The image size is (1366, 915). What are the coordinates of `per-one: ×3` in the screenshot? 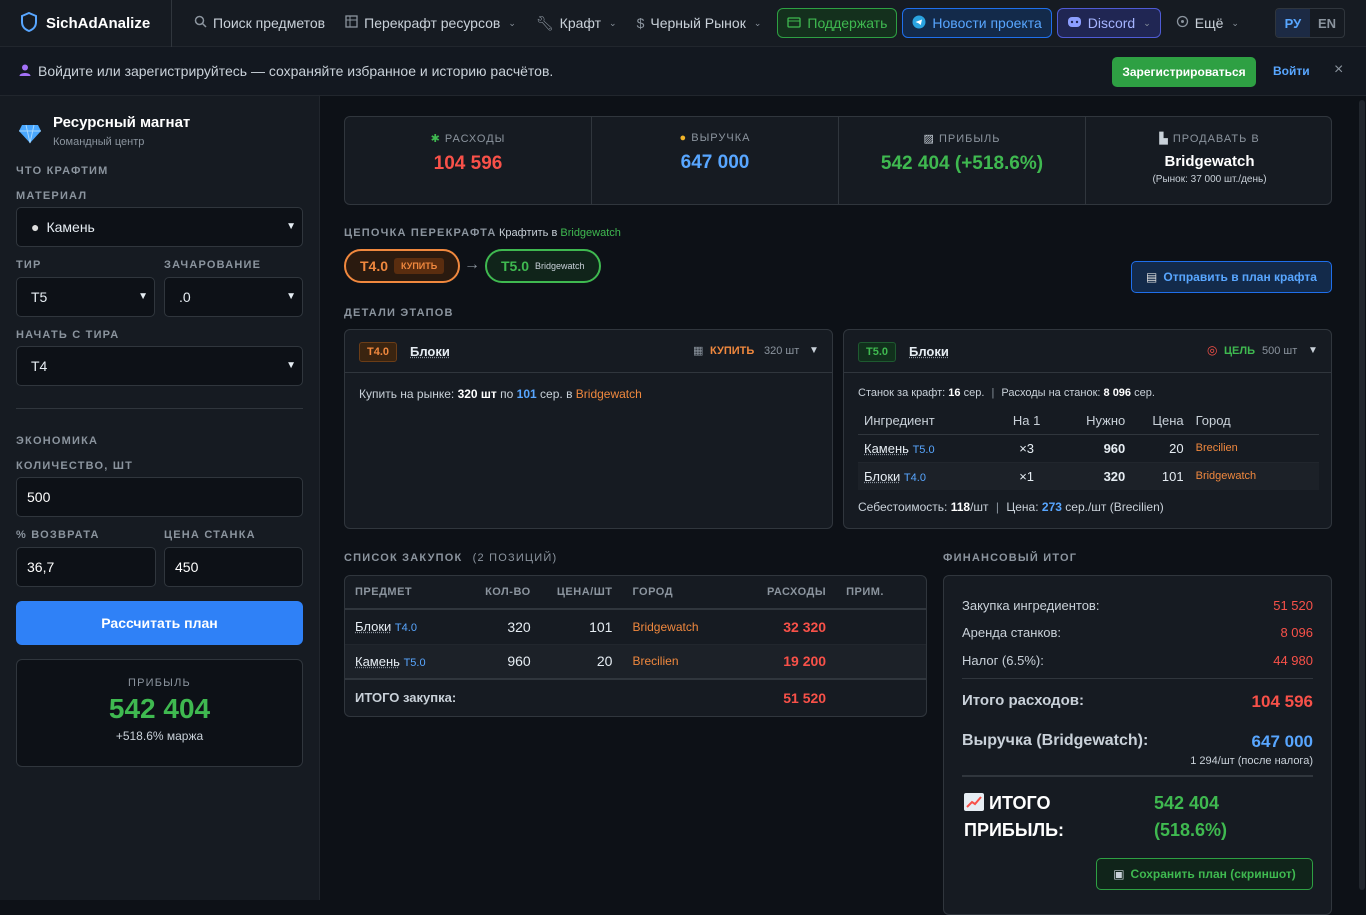 It's located at (1027, 448).